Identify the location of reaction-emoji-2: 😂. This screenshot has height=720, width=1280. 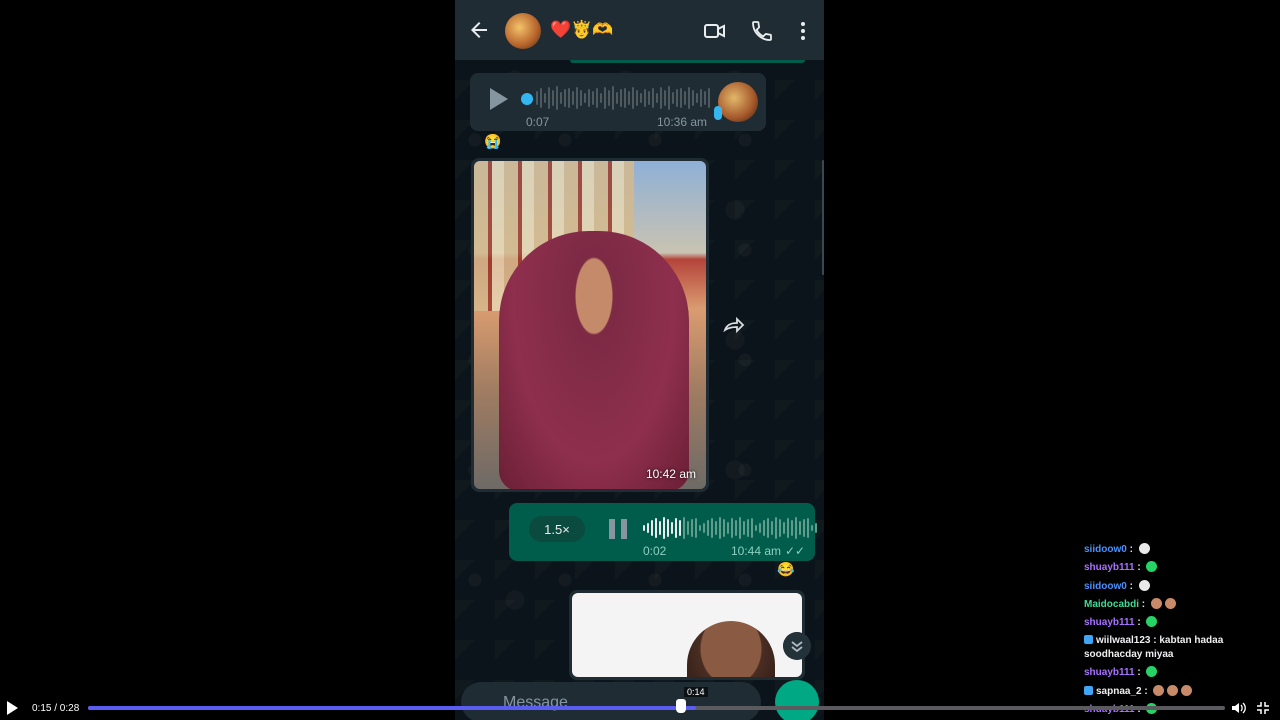
(785, 569).